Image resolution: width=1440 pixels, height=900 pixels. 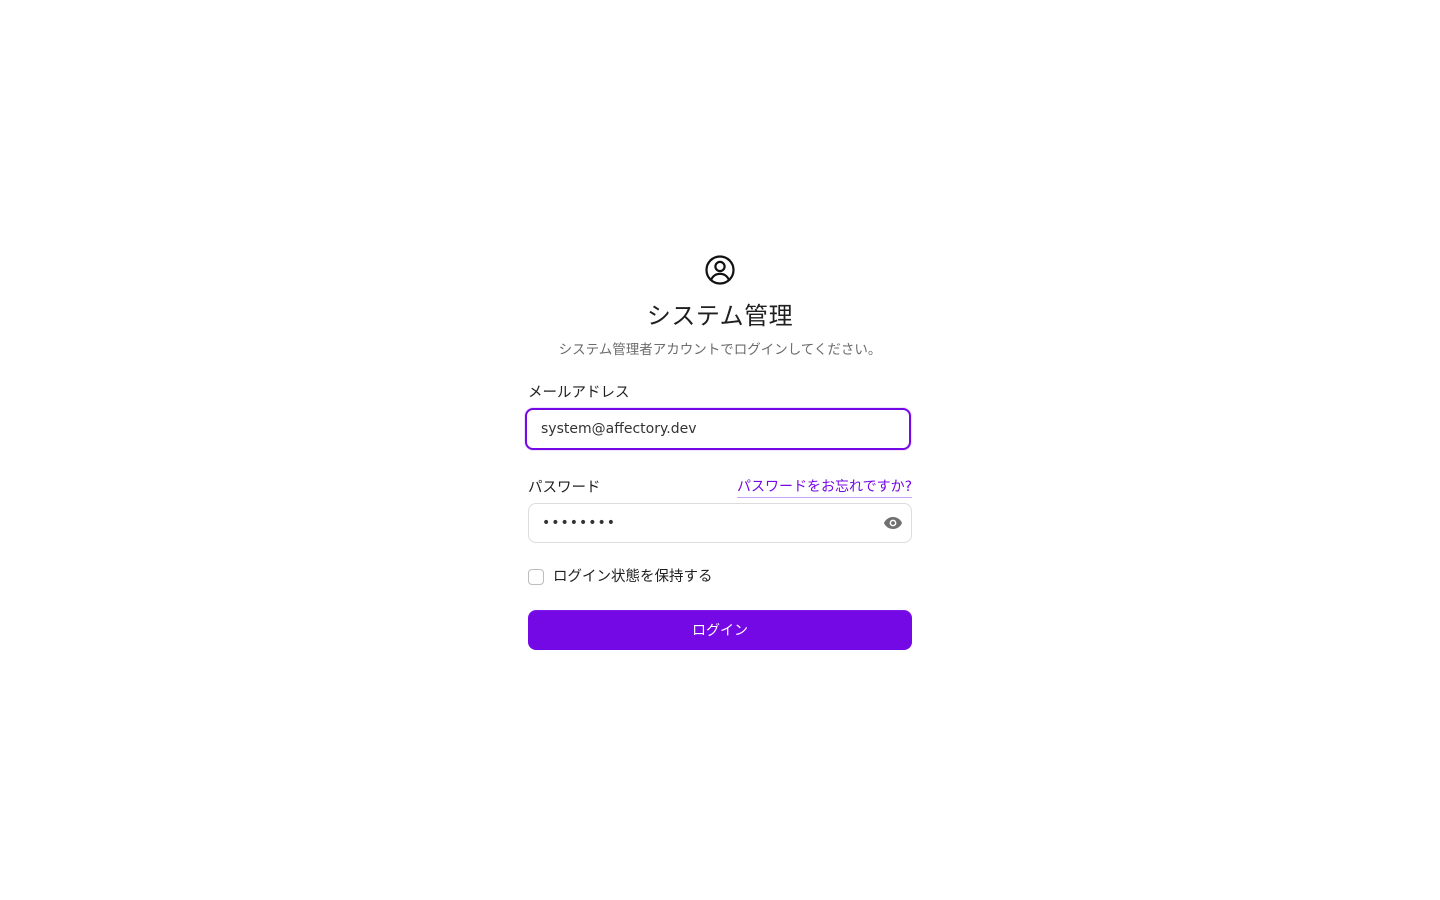 I want to click on email-field, so click(x=718, y=429).